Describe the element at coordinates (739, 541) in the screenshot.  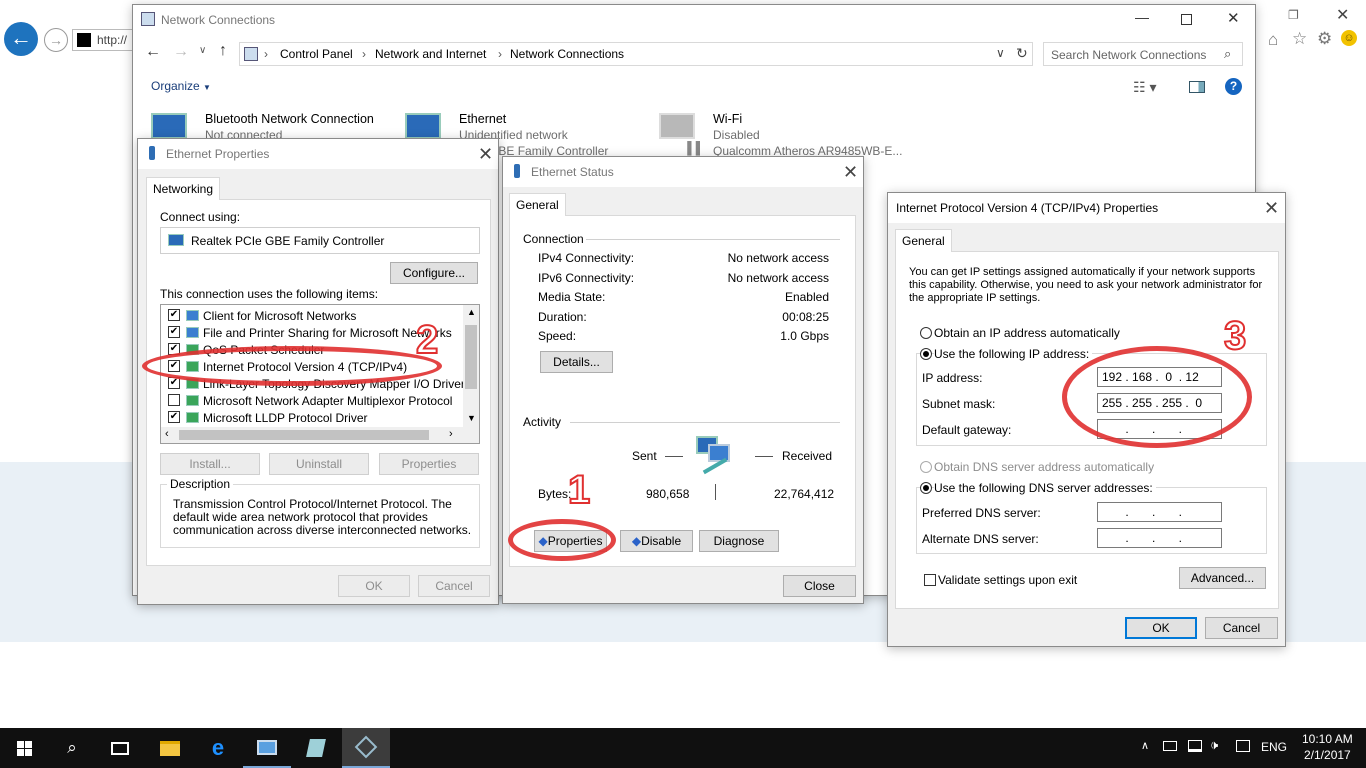
I see `diagnose-button: Diagnose` at that location.